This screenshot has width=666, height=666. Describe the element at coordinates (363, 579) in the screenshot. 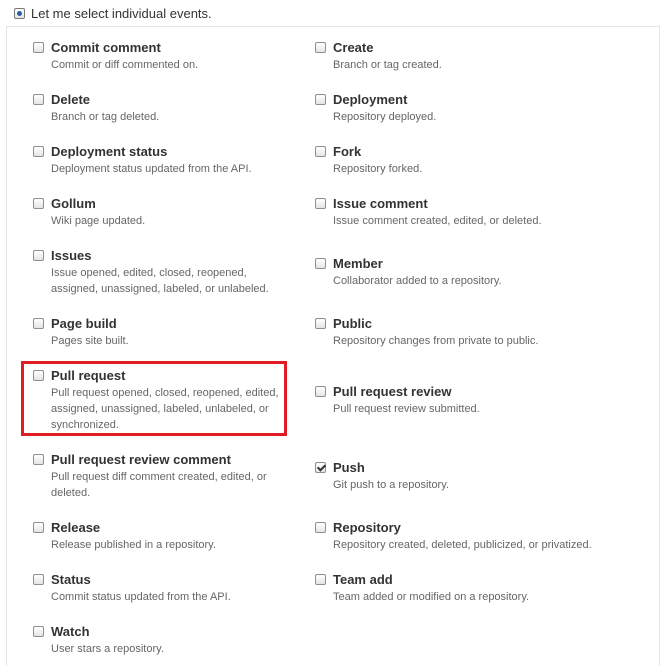

I see `event-title: Team add` at that location.